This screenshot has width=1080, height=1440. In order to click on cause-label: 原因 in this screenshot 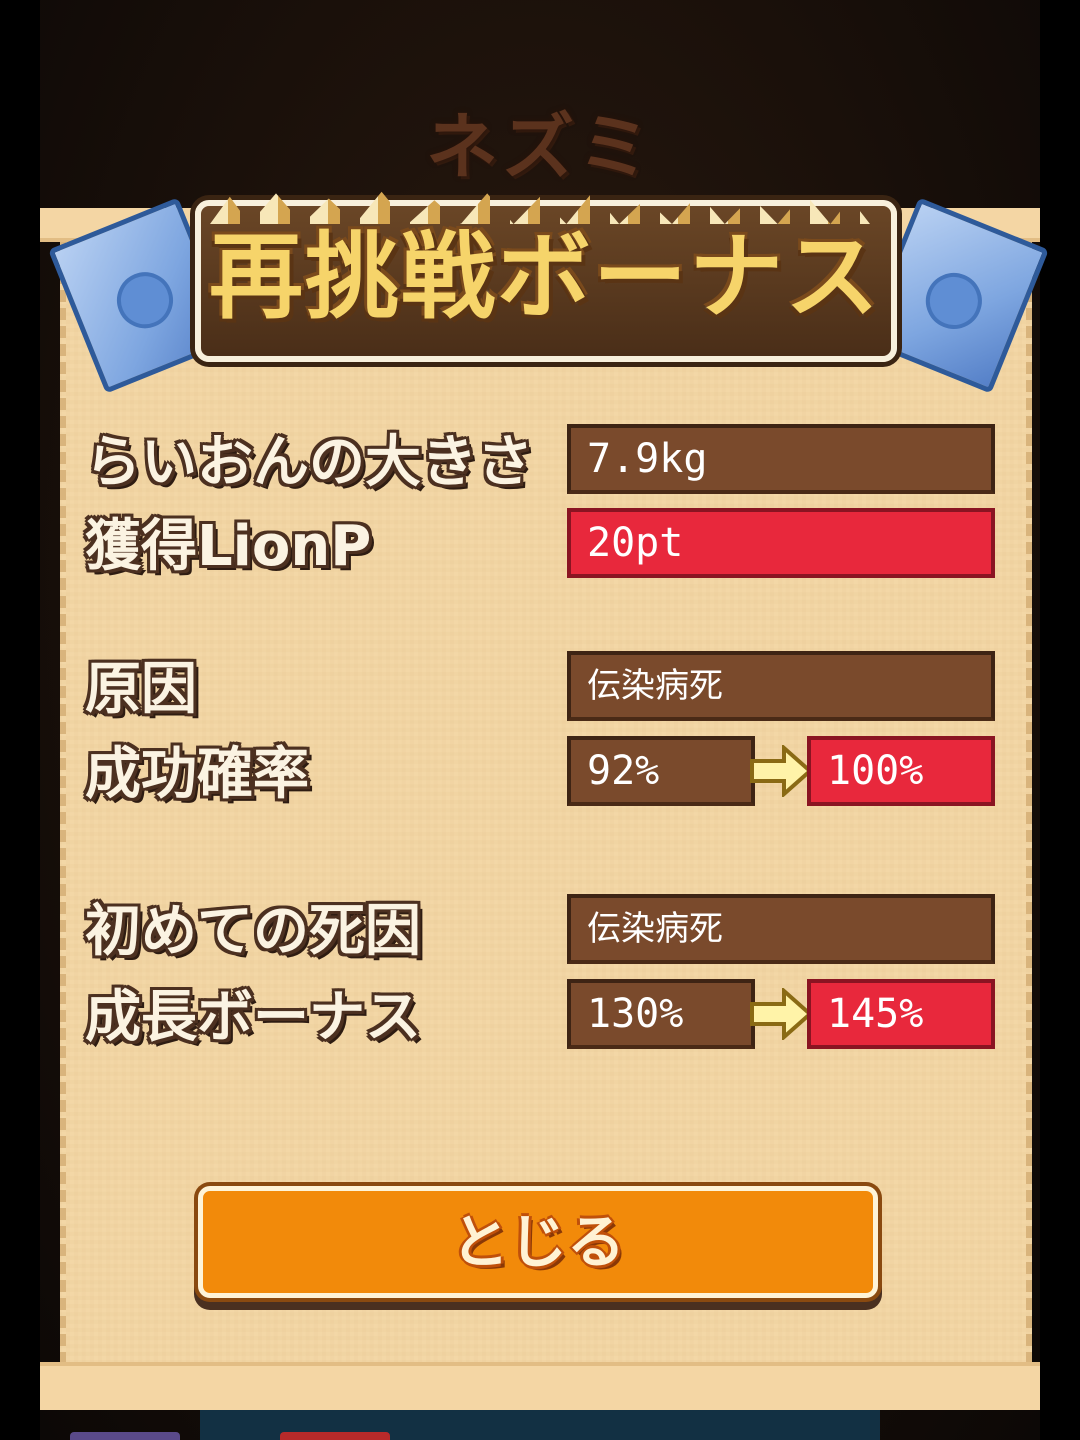, I will do `click(141, 689)`.